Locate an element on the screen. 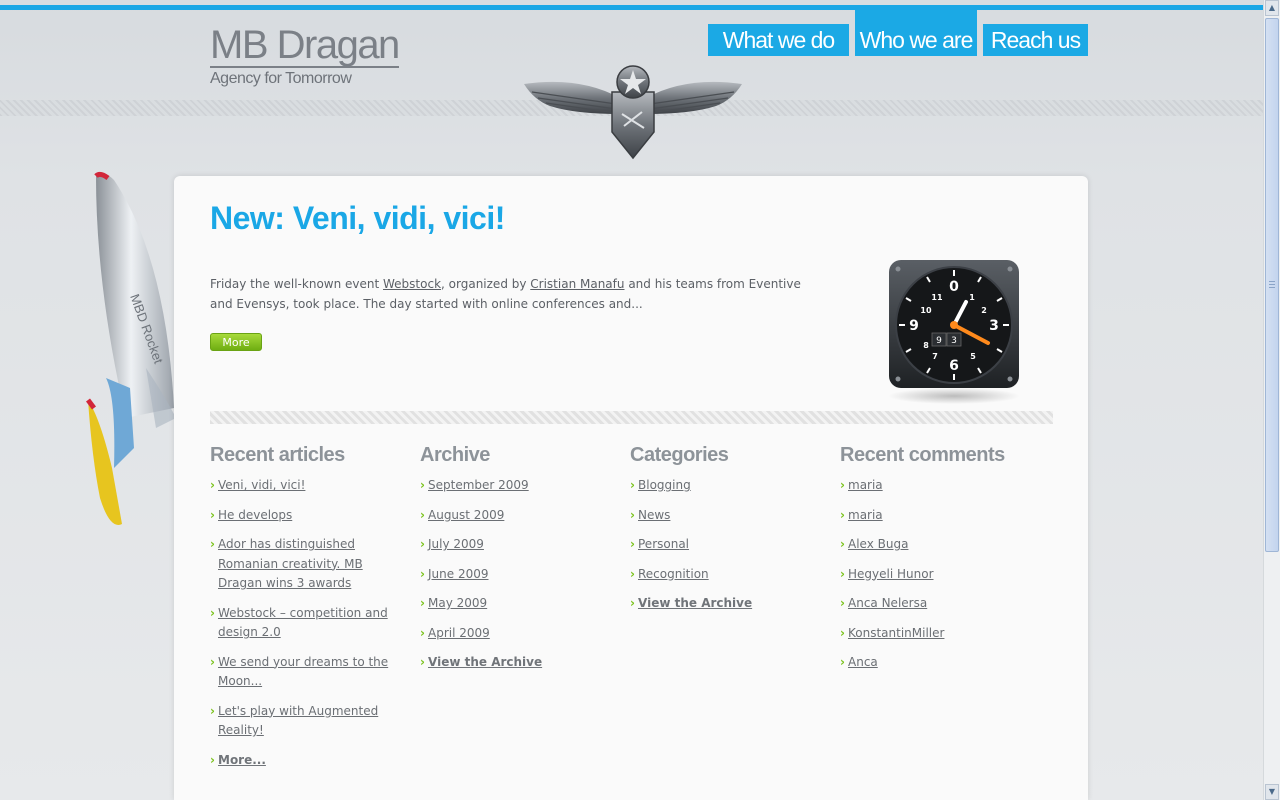 This screenshot has height=800, width=1280. recent-articles-heading: Recent articles is located at coordinates (277, 455).